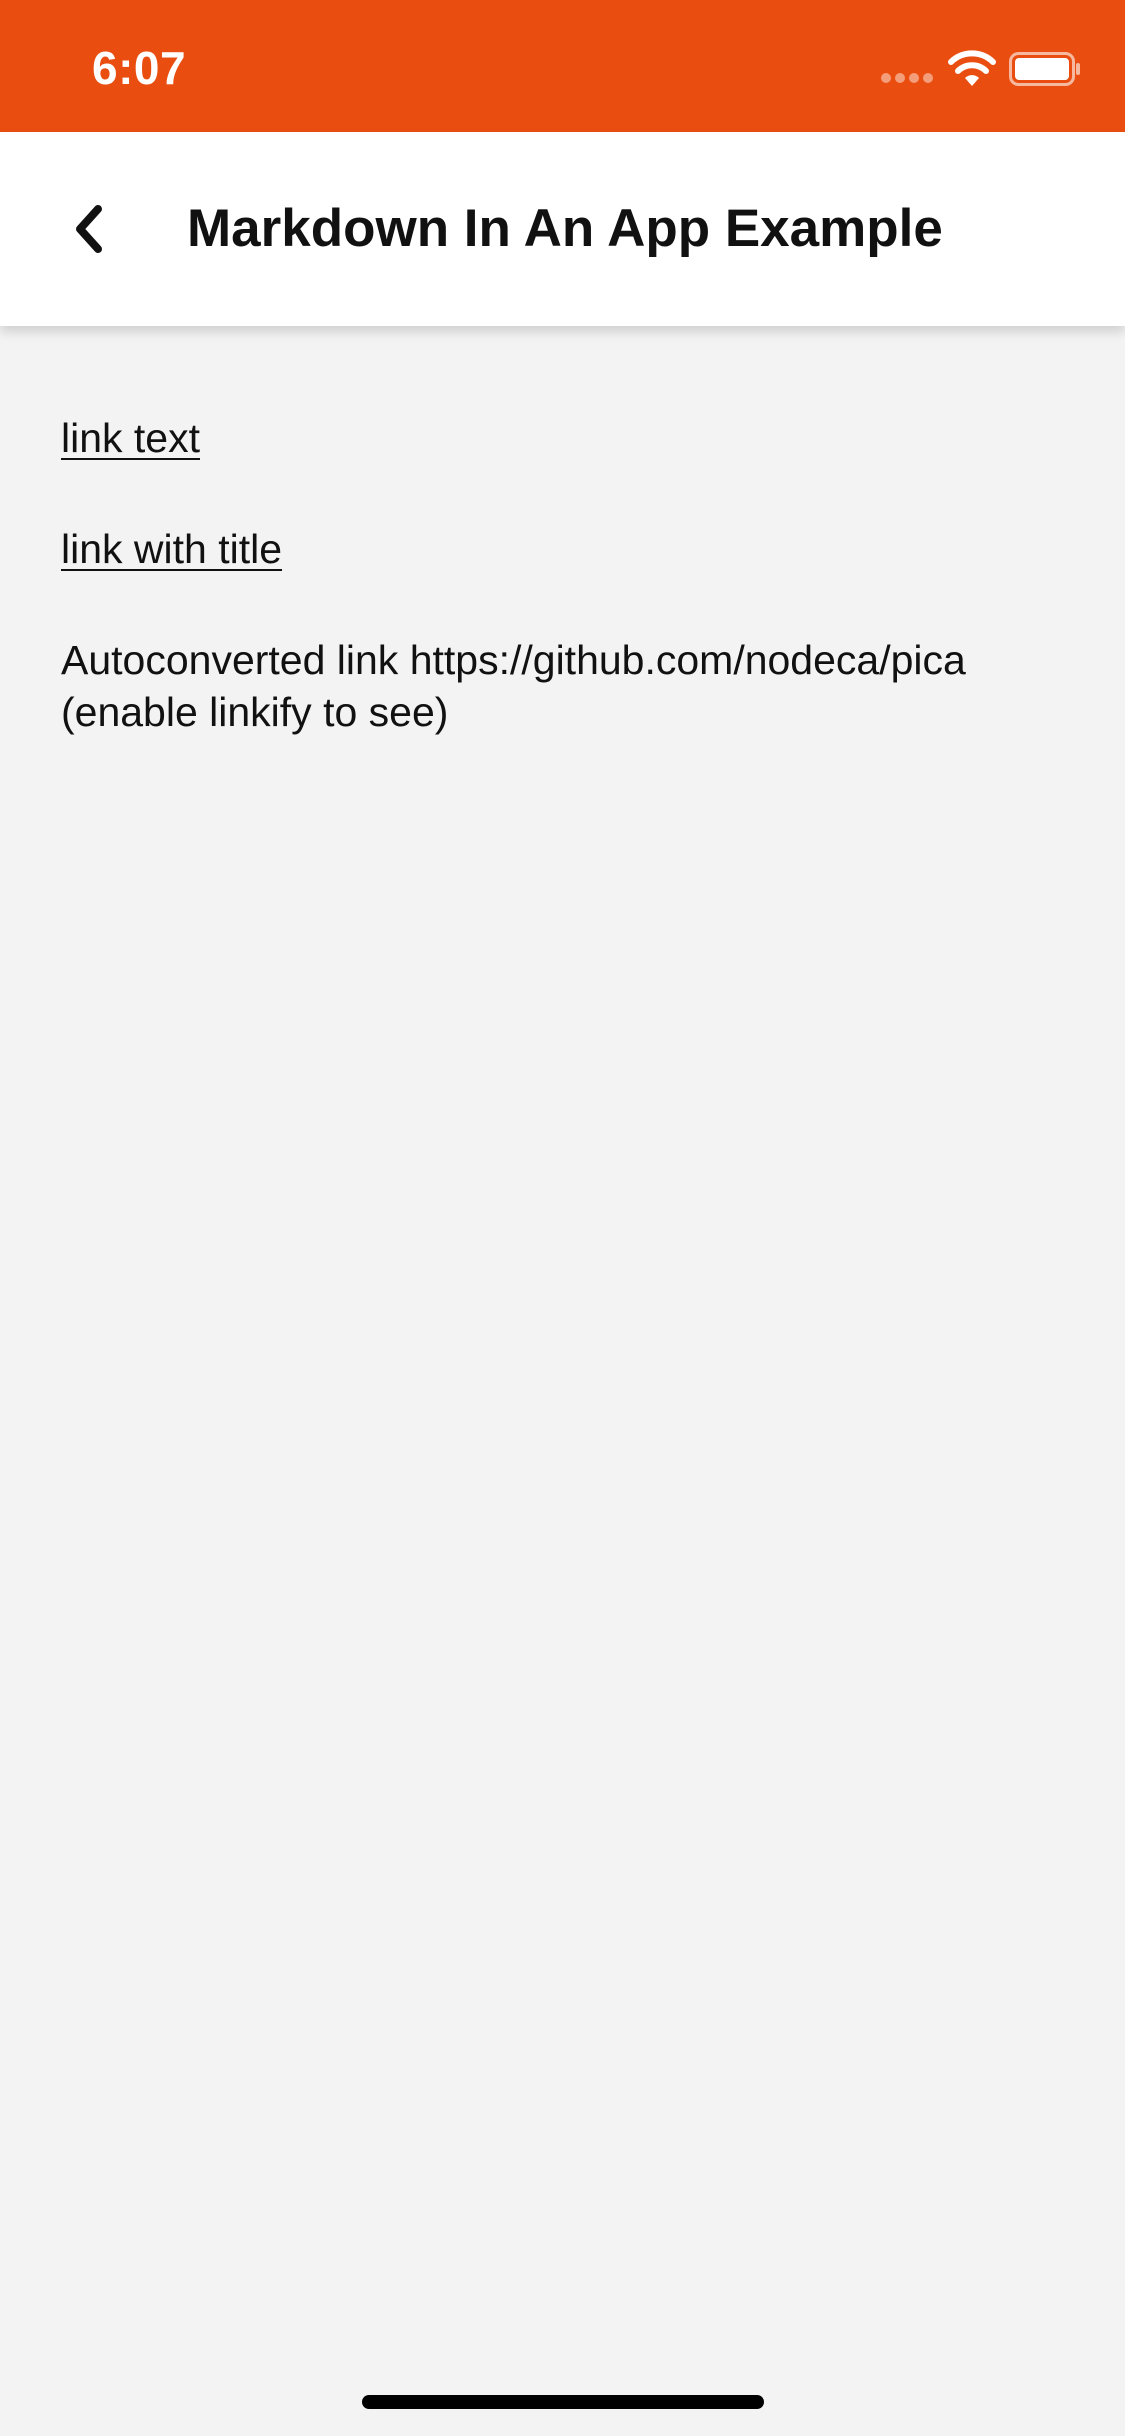 This screenshot has height=2436, width=1125. What do you see at coordinates (139, 68) in the screenshot?
I see `status-time: 6:07` at bounding box center [139, 68].